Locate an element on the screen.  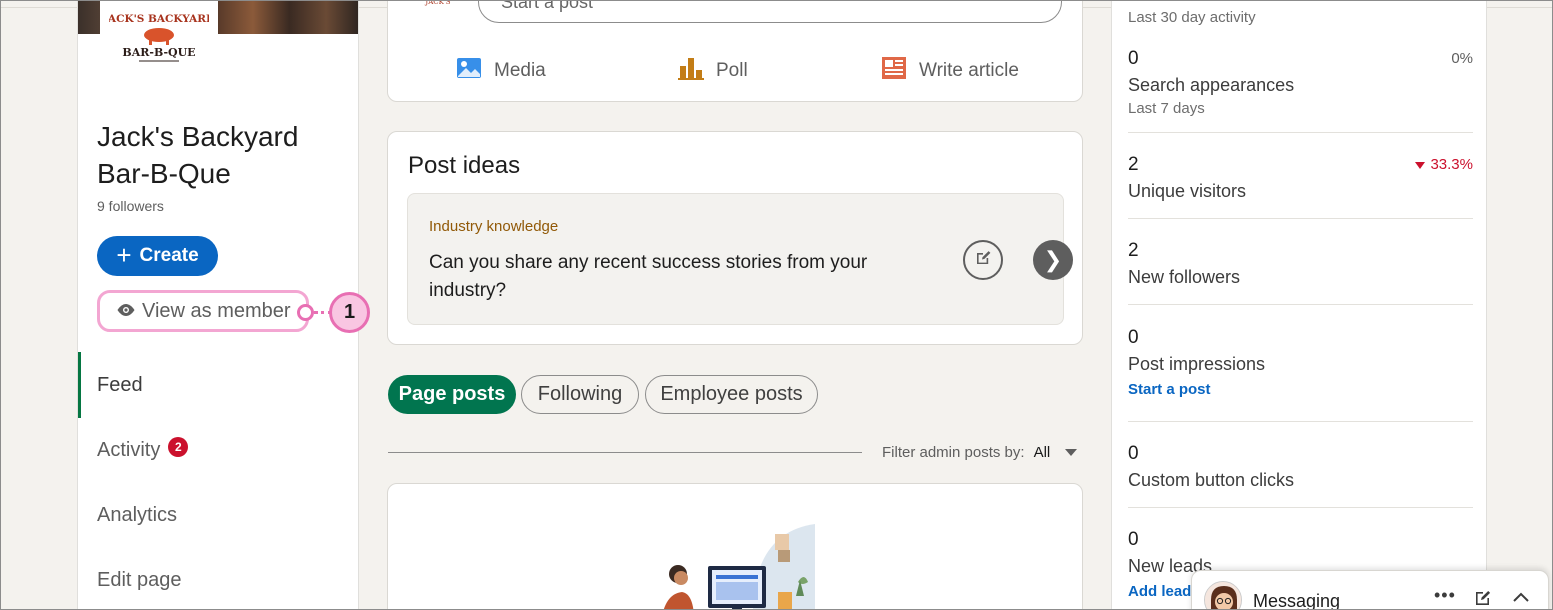
view-as-member-button: View as member is located at coordinates (203, 311).